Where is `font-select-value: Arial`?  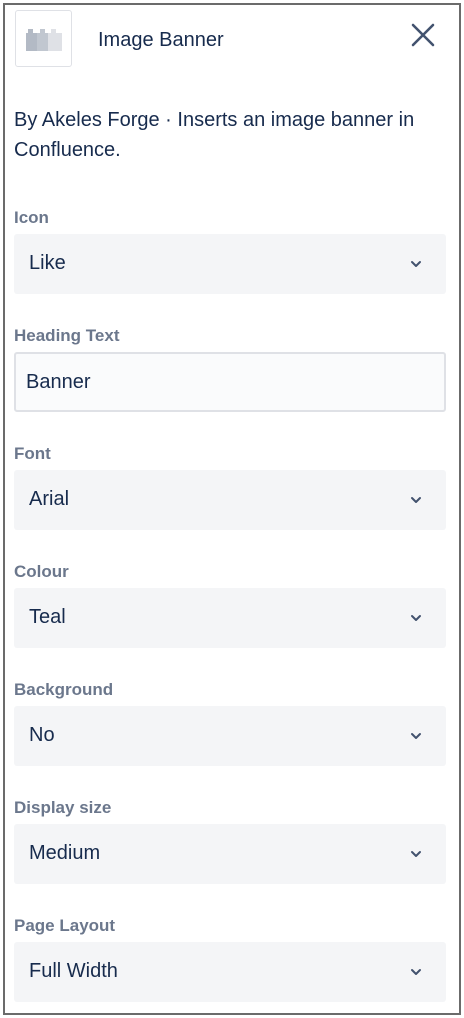 font-select-value: Arial is located at coordinates (49, 499).